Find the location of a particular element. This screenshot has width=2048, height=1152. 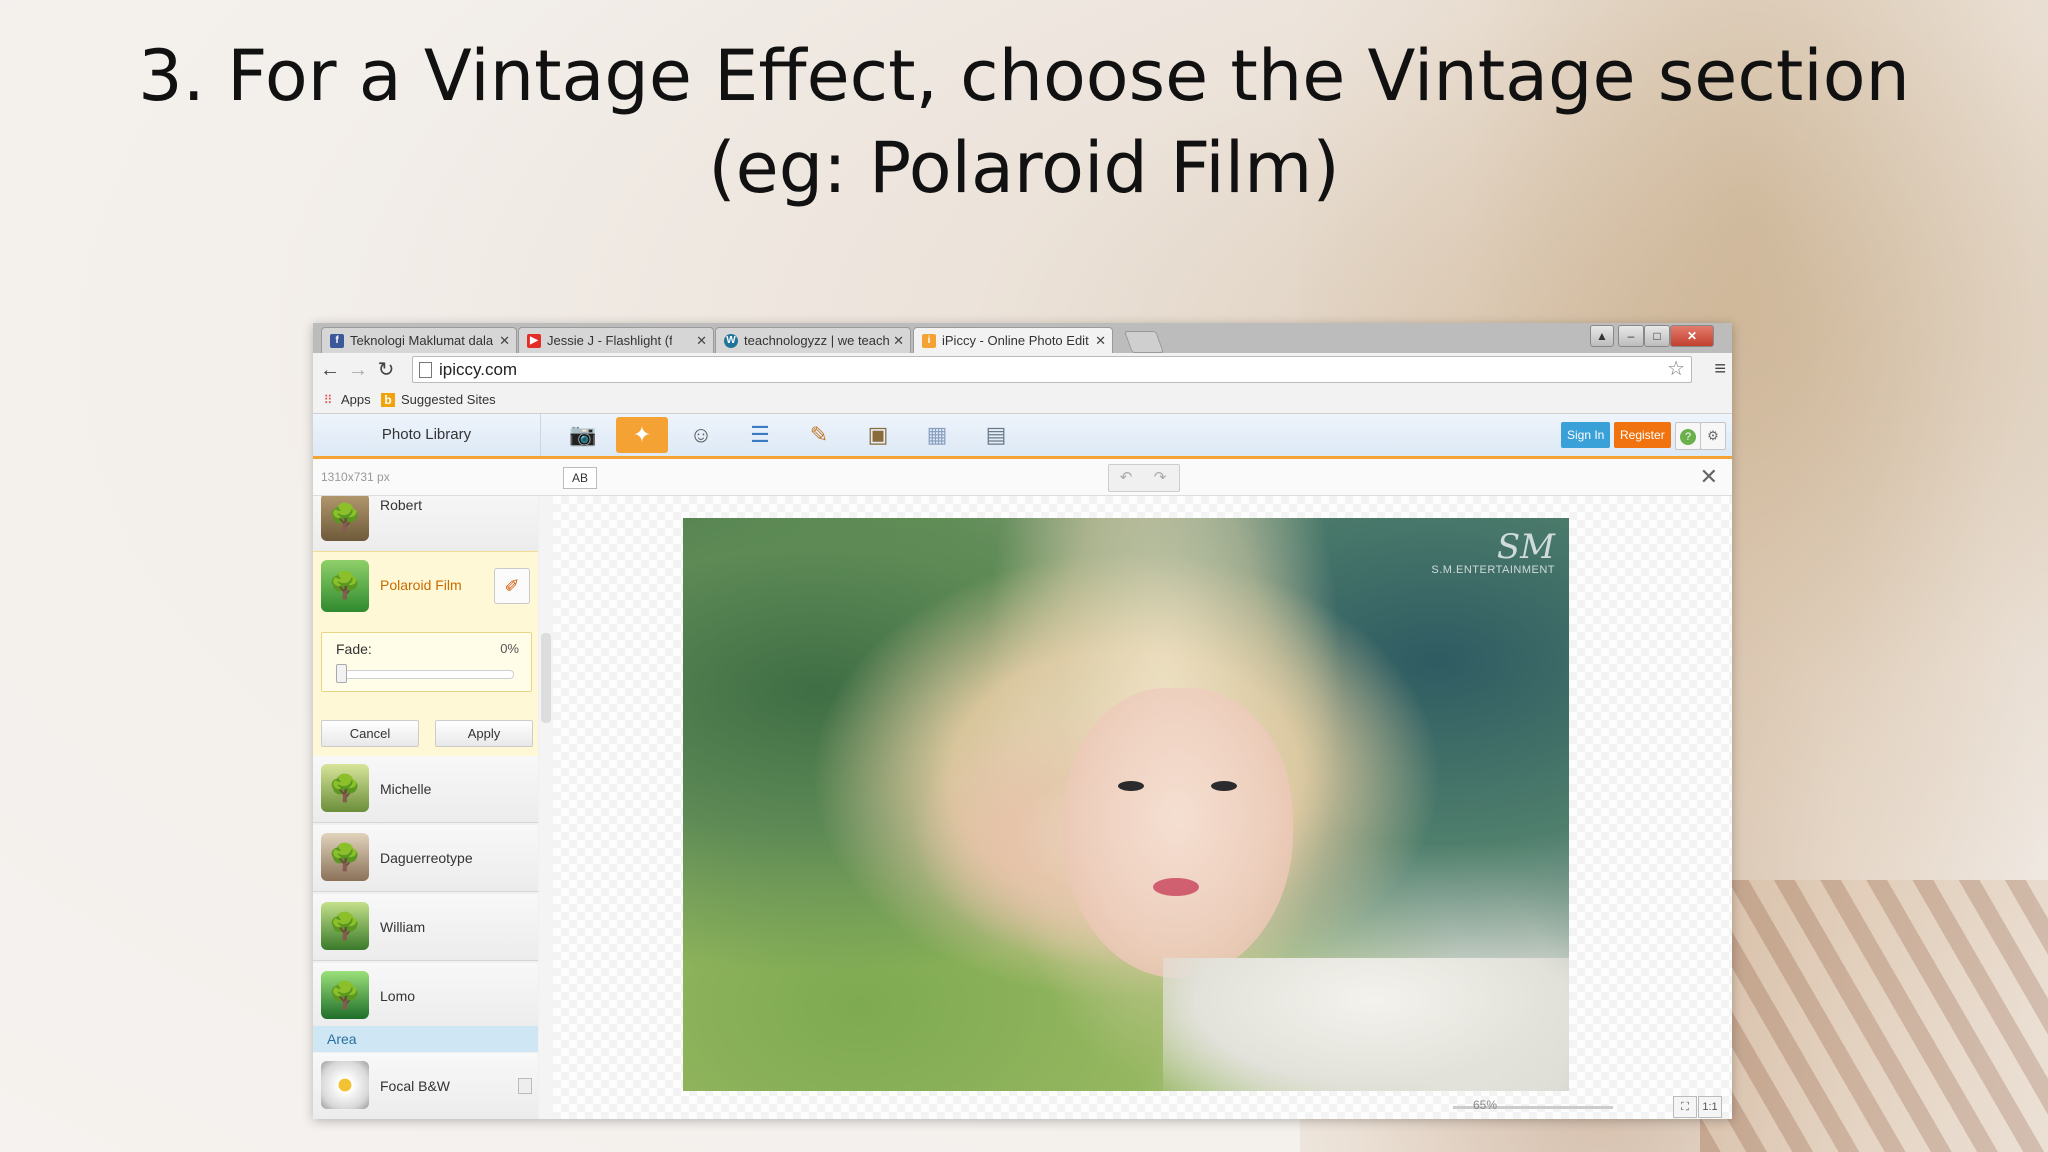

bookmark-label: Apps is located at coordinates (356, 399).